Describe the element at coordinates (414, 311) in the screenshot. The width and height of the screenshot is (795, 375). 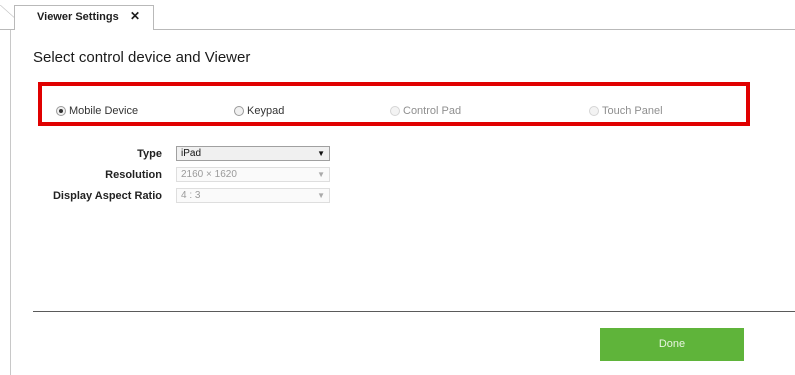
I see `divider` at that location.